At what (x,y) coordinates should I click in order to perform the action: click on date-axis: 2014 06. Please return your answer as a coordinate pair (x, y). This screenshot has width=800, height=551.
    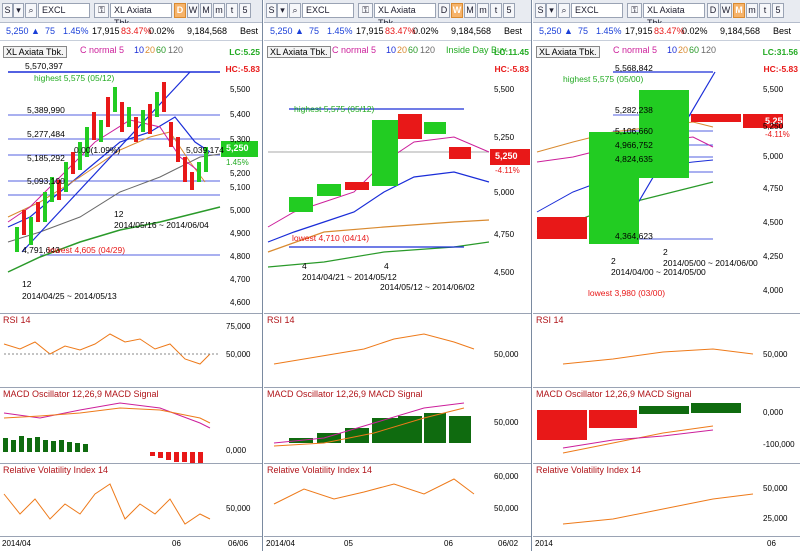
    Looking at the image, I should click on (666, 543).